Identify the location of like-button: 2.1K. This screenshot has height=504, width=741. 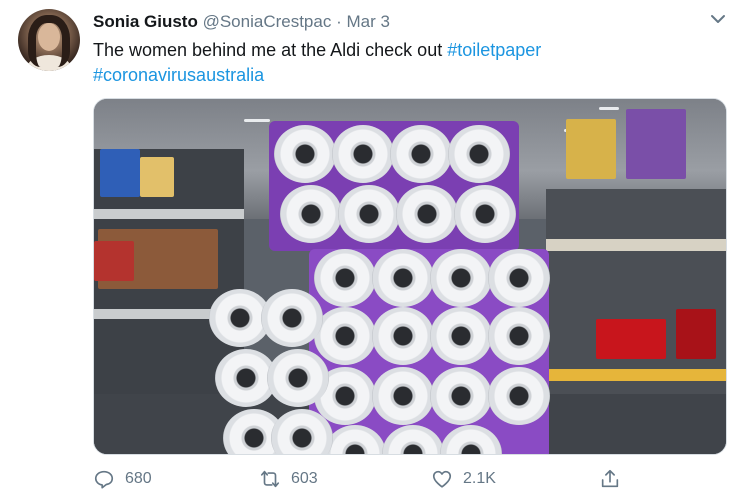
(463, 479).